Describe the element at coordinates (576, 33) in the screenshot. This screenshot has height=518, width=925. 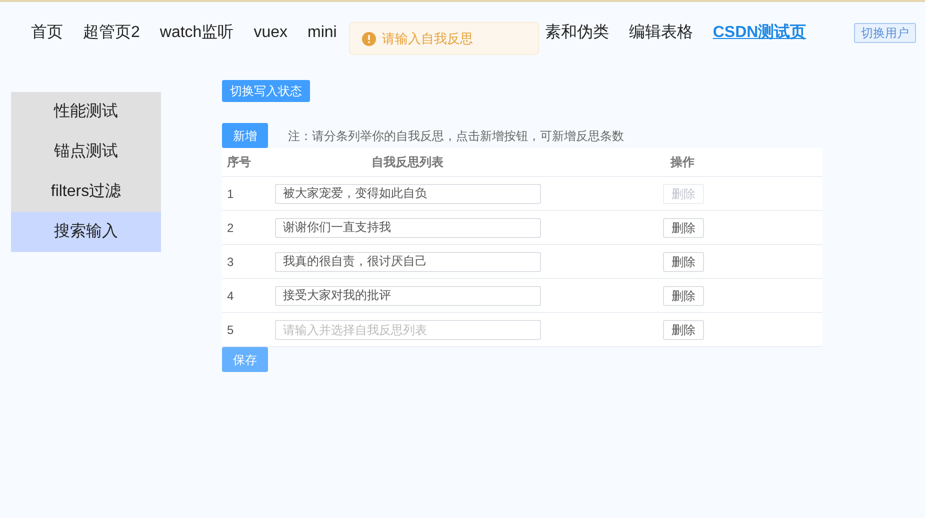
I see `nav-link: 素和伪类` at that location.